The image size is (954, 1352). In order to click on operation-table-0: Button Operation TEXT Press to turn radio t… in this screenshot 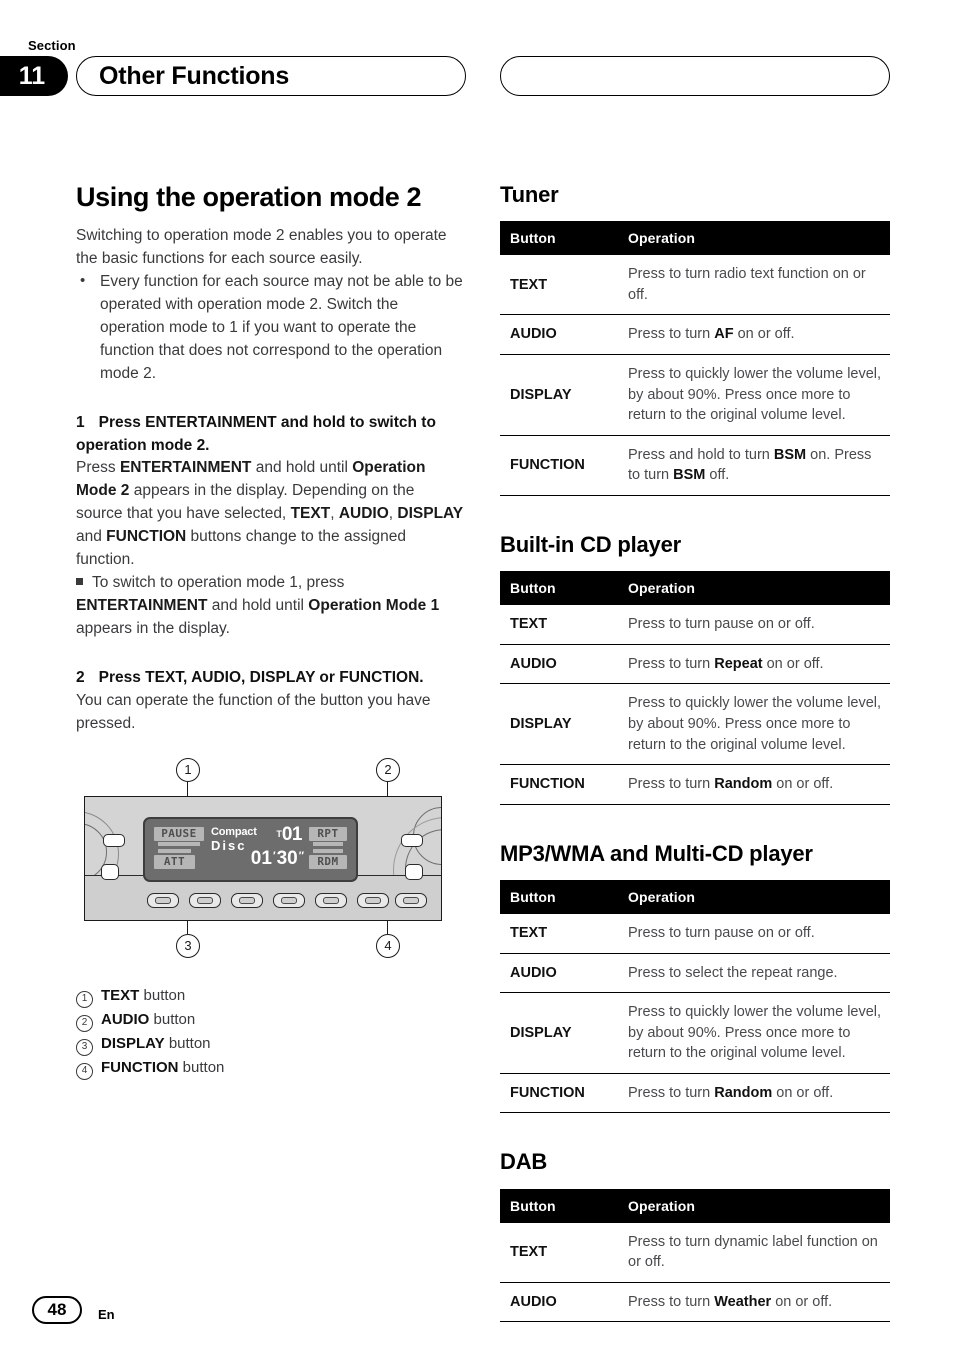, I will do `click(695, 358)`.